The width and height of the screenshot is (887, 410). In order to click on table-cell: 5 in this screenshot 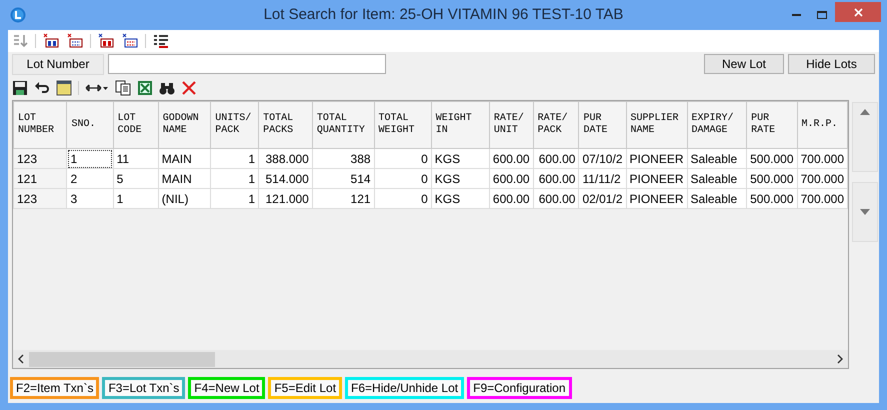, I will do `click(135, 178)`.